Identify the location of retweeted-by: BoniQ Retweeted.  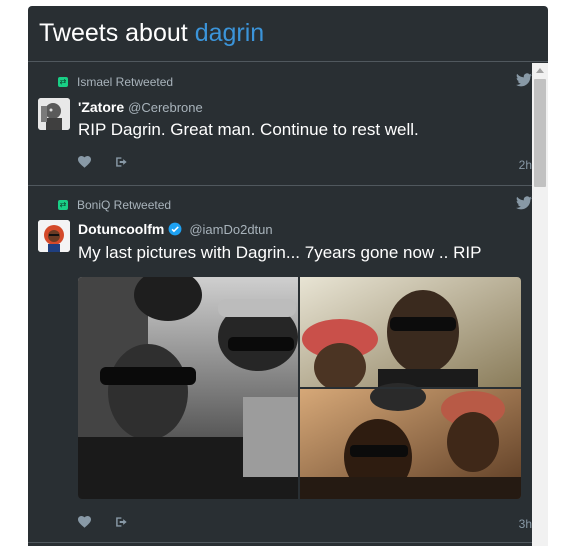
(124, 205).